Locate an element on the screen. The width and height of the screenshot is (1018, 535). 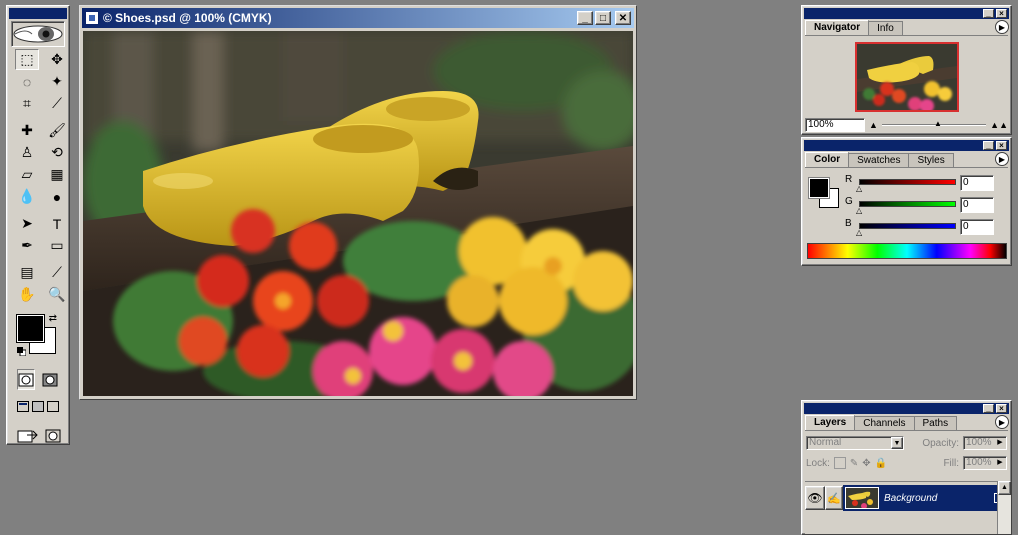
full-screen-mode-icon is located at coordinates (52, 406).